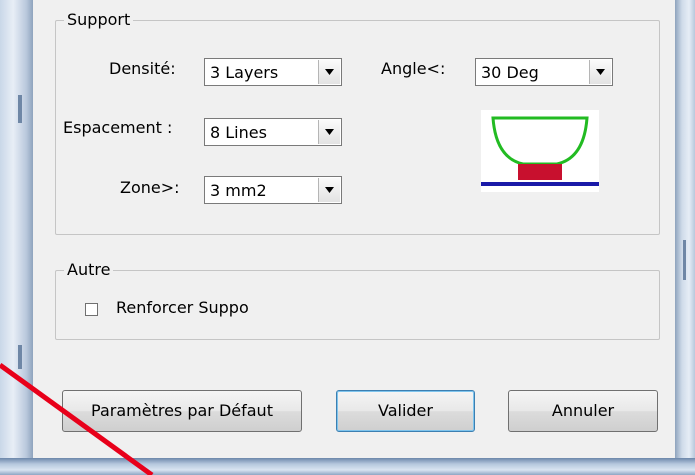 The height and width of the screenshot is (475, 695). I want to click on build-plate-line, so click(540, 184).